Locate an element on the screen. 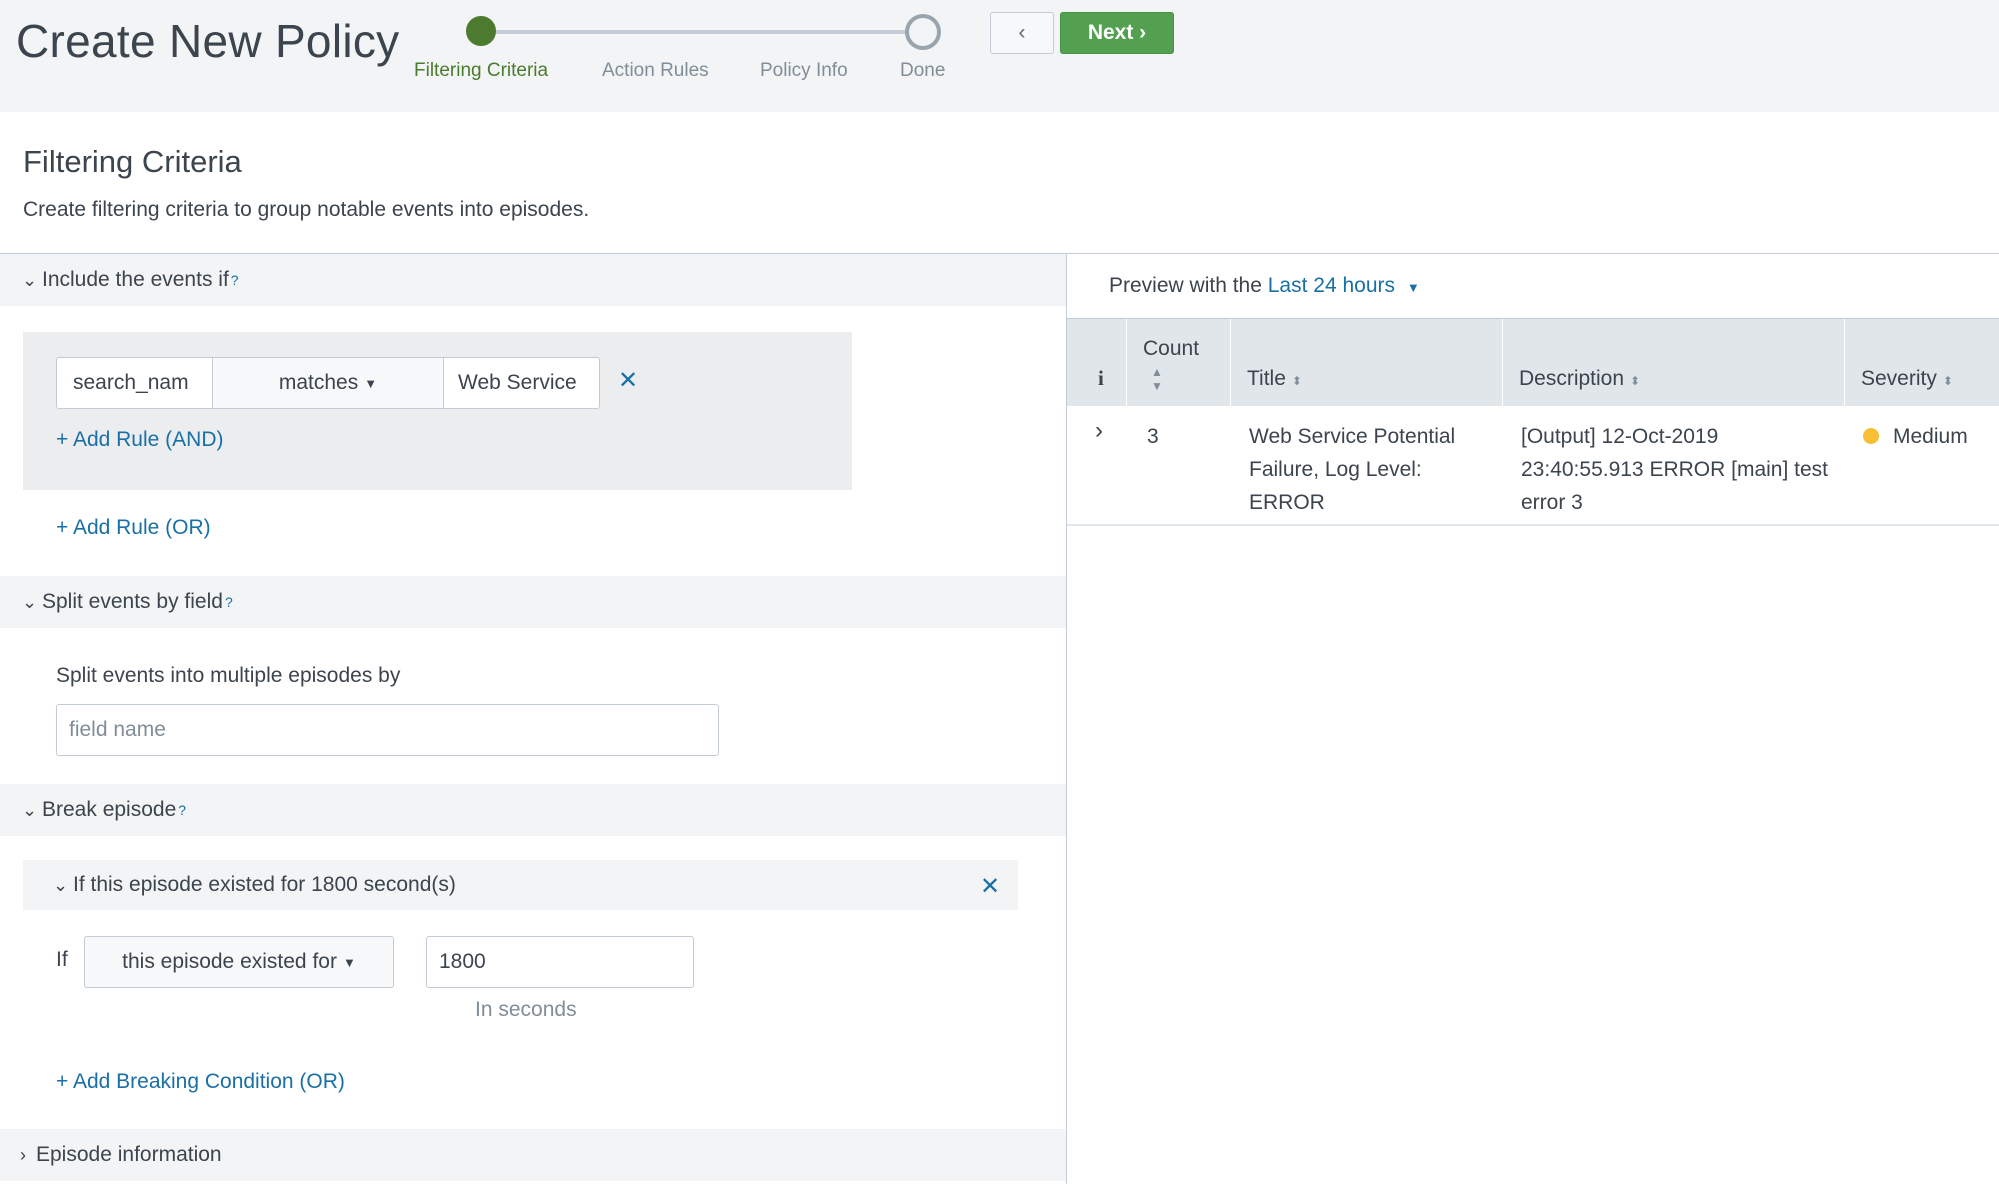 The image size is (1999, 1184). break-episode-title: Break episode is located at coordinates (109, 809).